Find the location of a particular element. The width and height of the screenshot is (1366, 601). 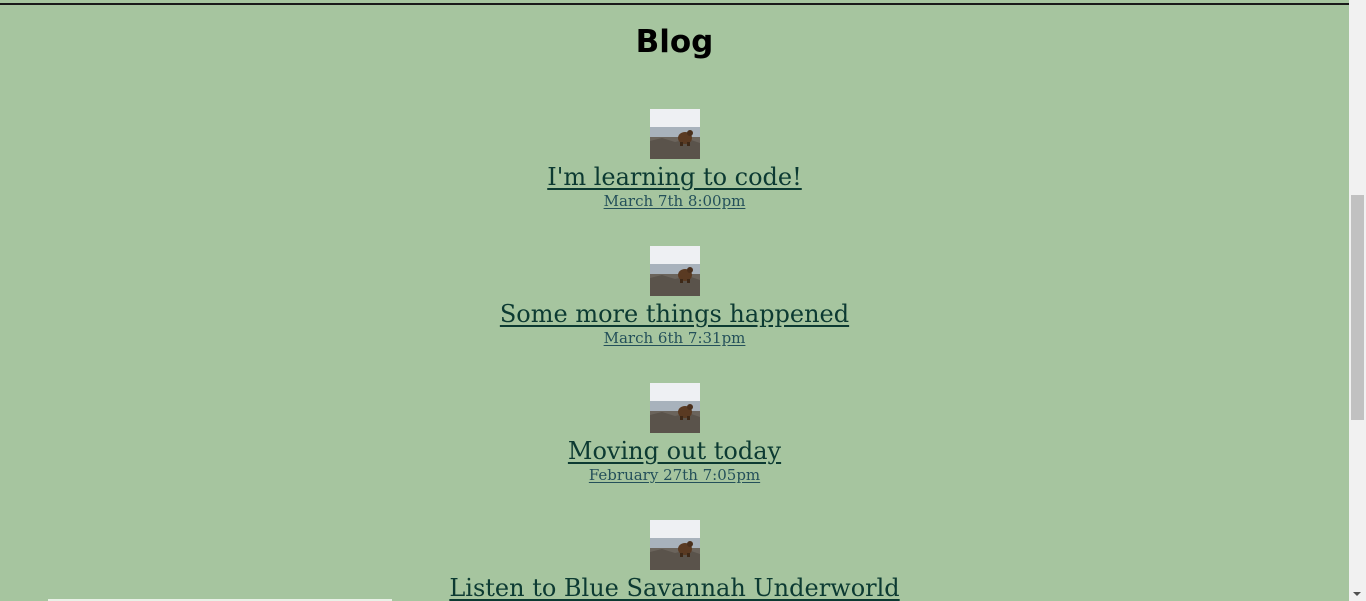

vertical-scrollbar is located at coordinates (1357, 300).